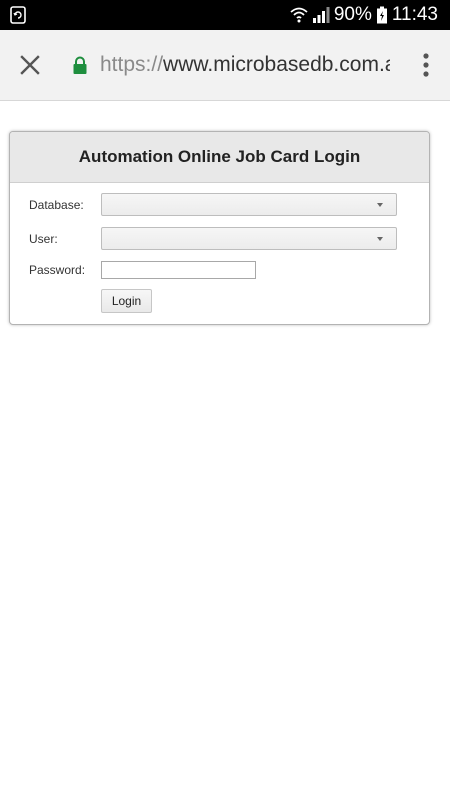 Image resolution: width=450 pixels, height=800 pixels. Describe the element at coordinates (276, 64) in the screenshot. I see `url-host: www.microbasedb.com.a` at that location.